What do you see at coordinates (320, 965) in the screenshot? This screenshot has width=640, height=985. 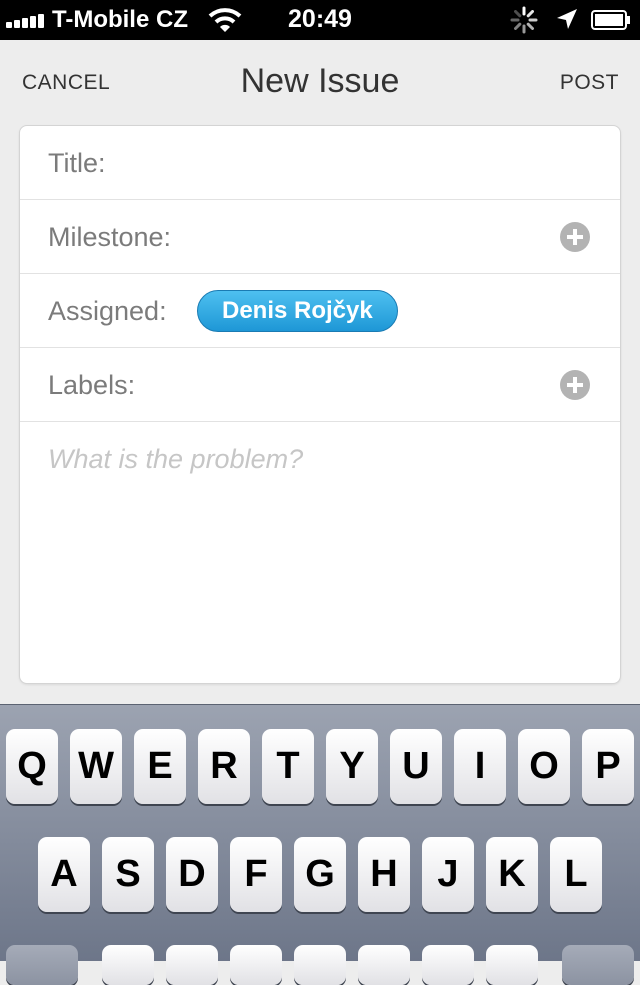 I see `key-v` at bounding box center [320, 965].